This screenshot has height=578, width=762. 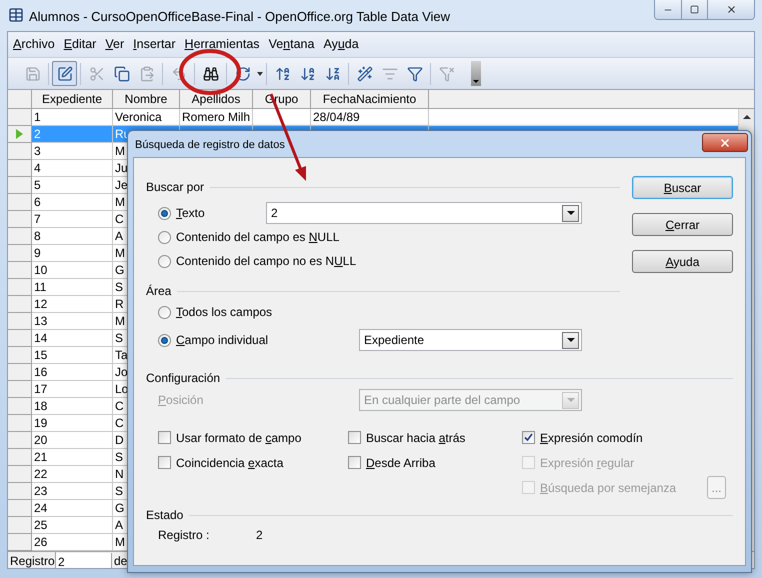 What do you see at coordinates (308, 74) in the screenshot?
I see `sort-ascending-icon` at bounding box center [308, 74].